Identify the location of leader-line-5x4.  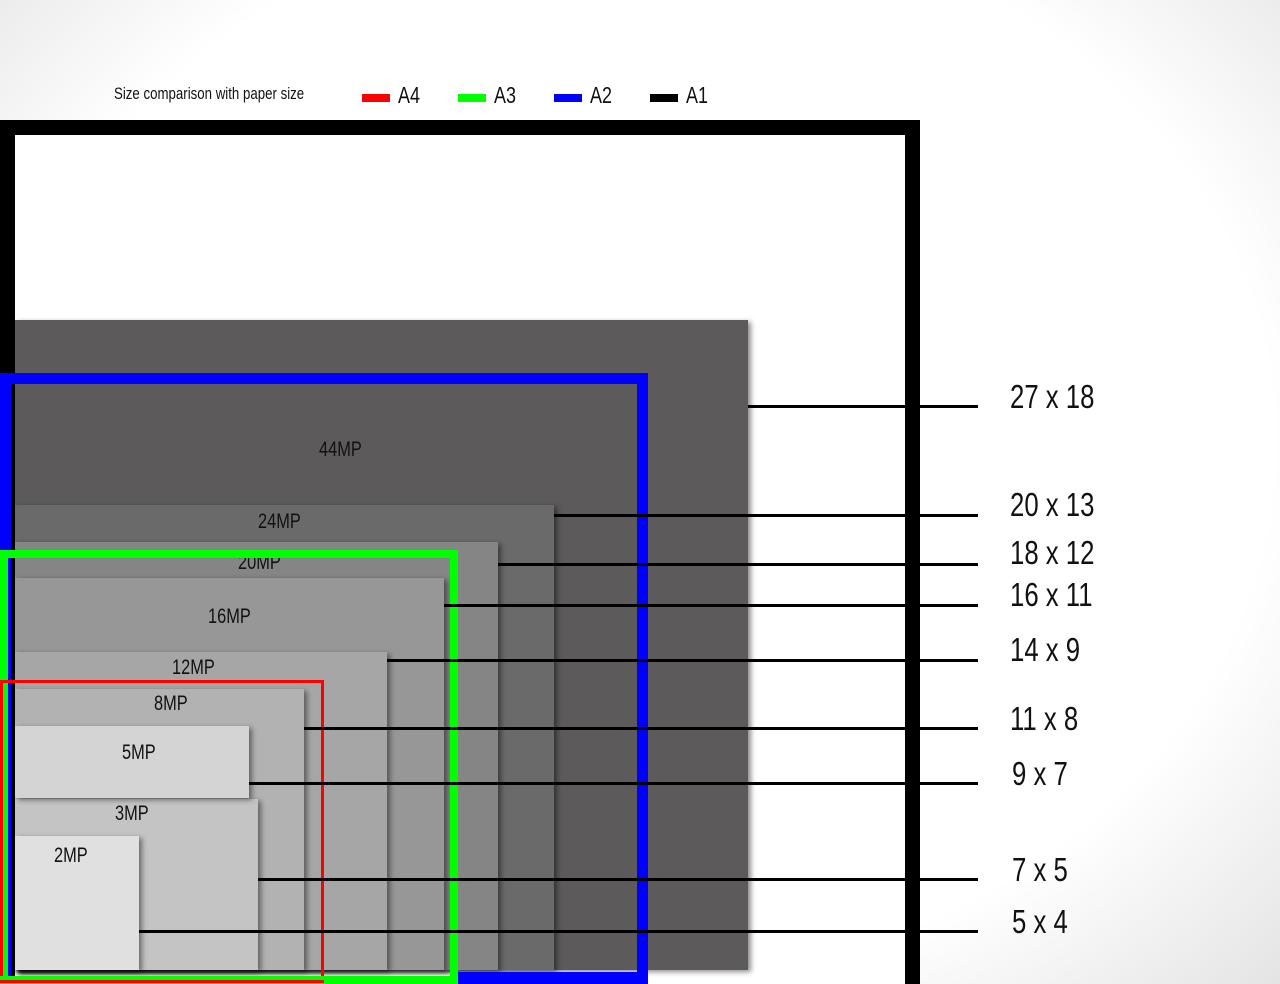
(558, 931).